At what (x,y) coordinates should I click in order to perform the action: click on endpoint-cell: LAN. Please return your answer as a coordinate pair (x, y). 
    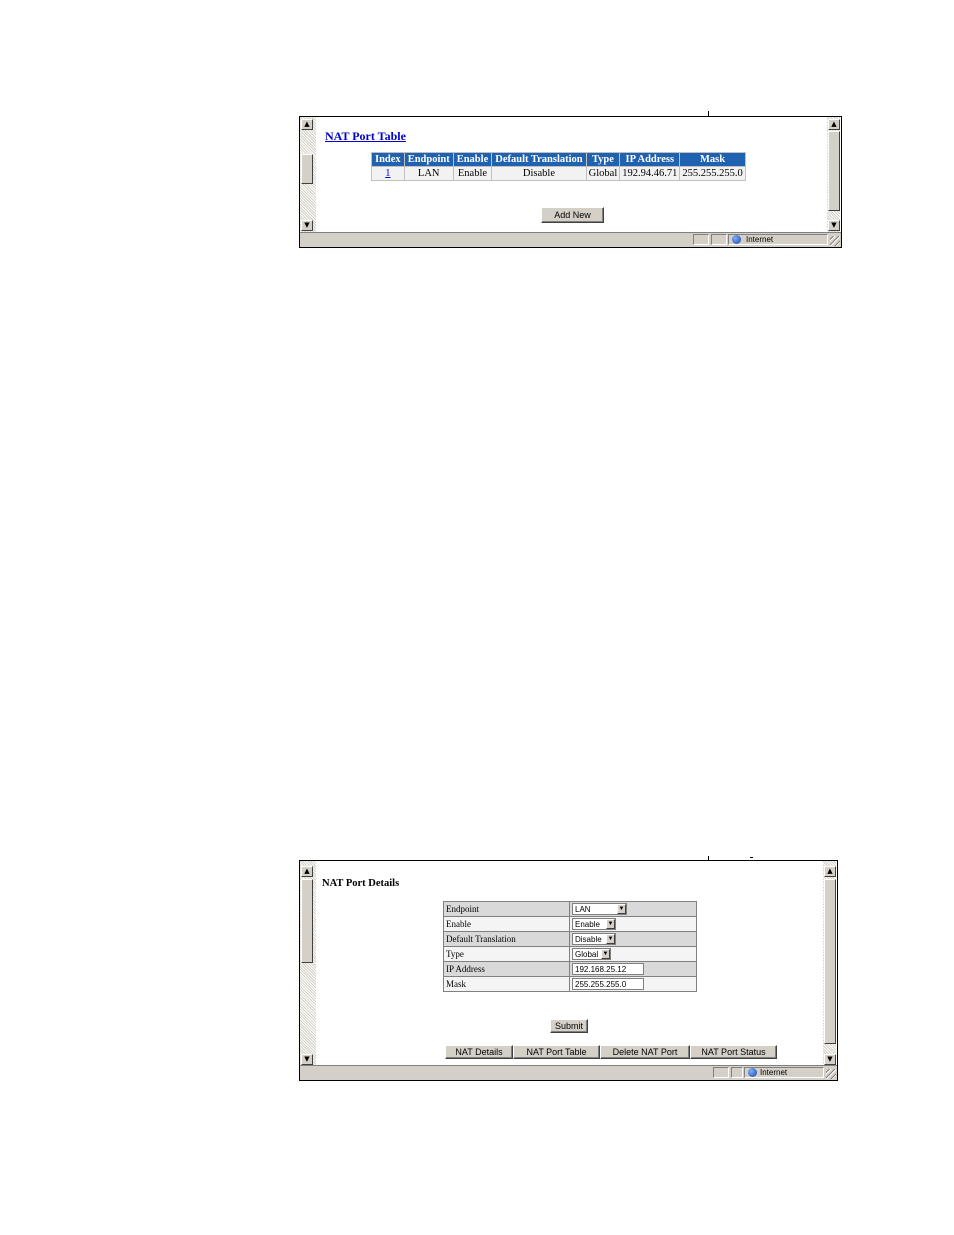
    Looking at the image, I should click on (428, 173).